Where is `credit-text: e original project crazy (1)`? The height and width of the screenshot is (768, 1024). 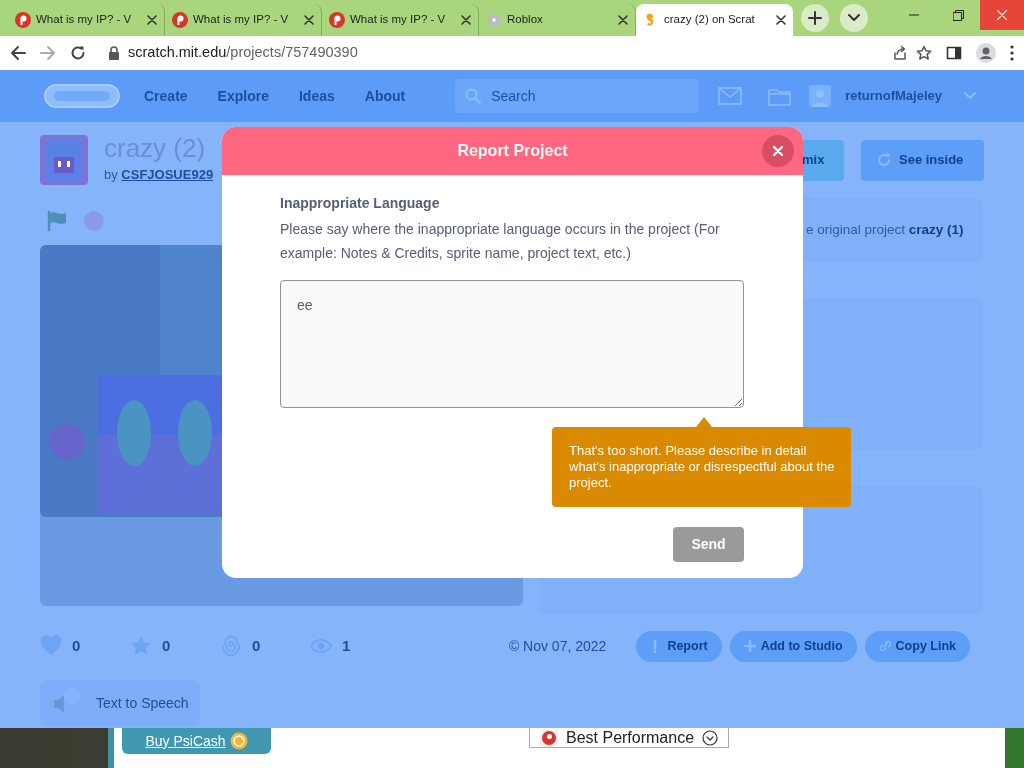
credit-text: e original project crazy (1) is located at coordinates (885, 229).